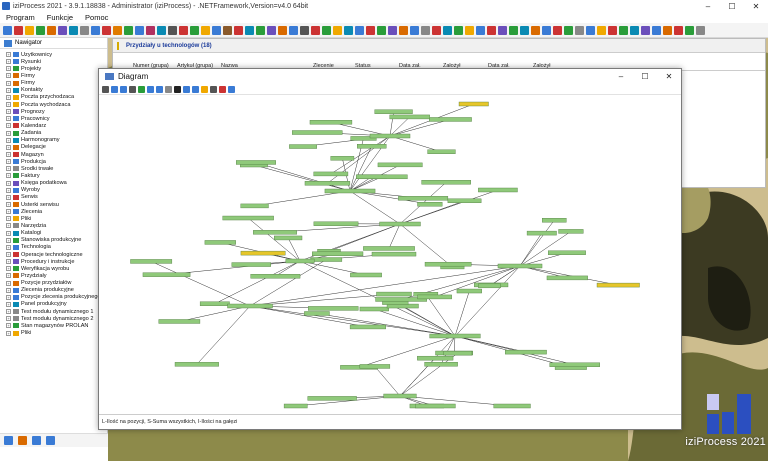 The width and height of the screenshot is (768, 461). Describe the element at coordinates (53, 218) in the screenshot. I see `navigator-item: + Pliki` at that location.